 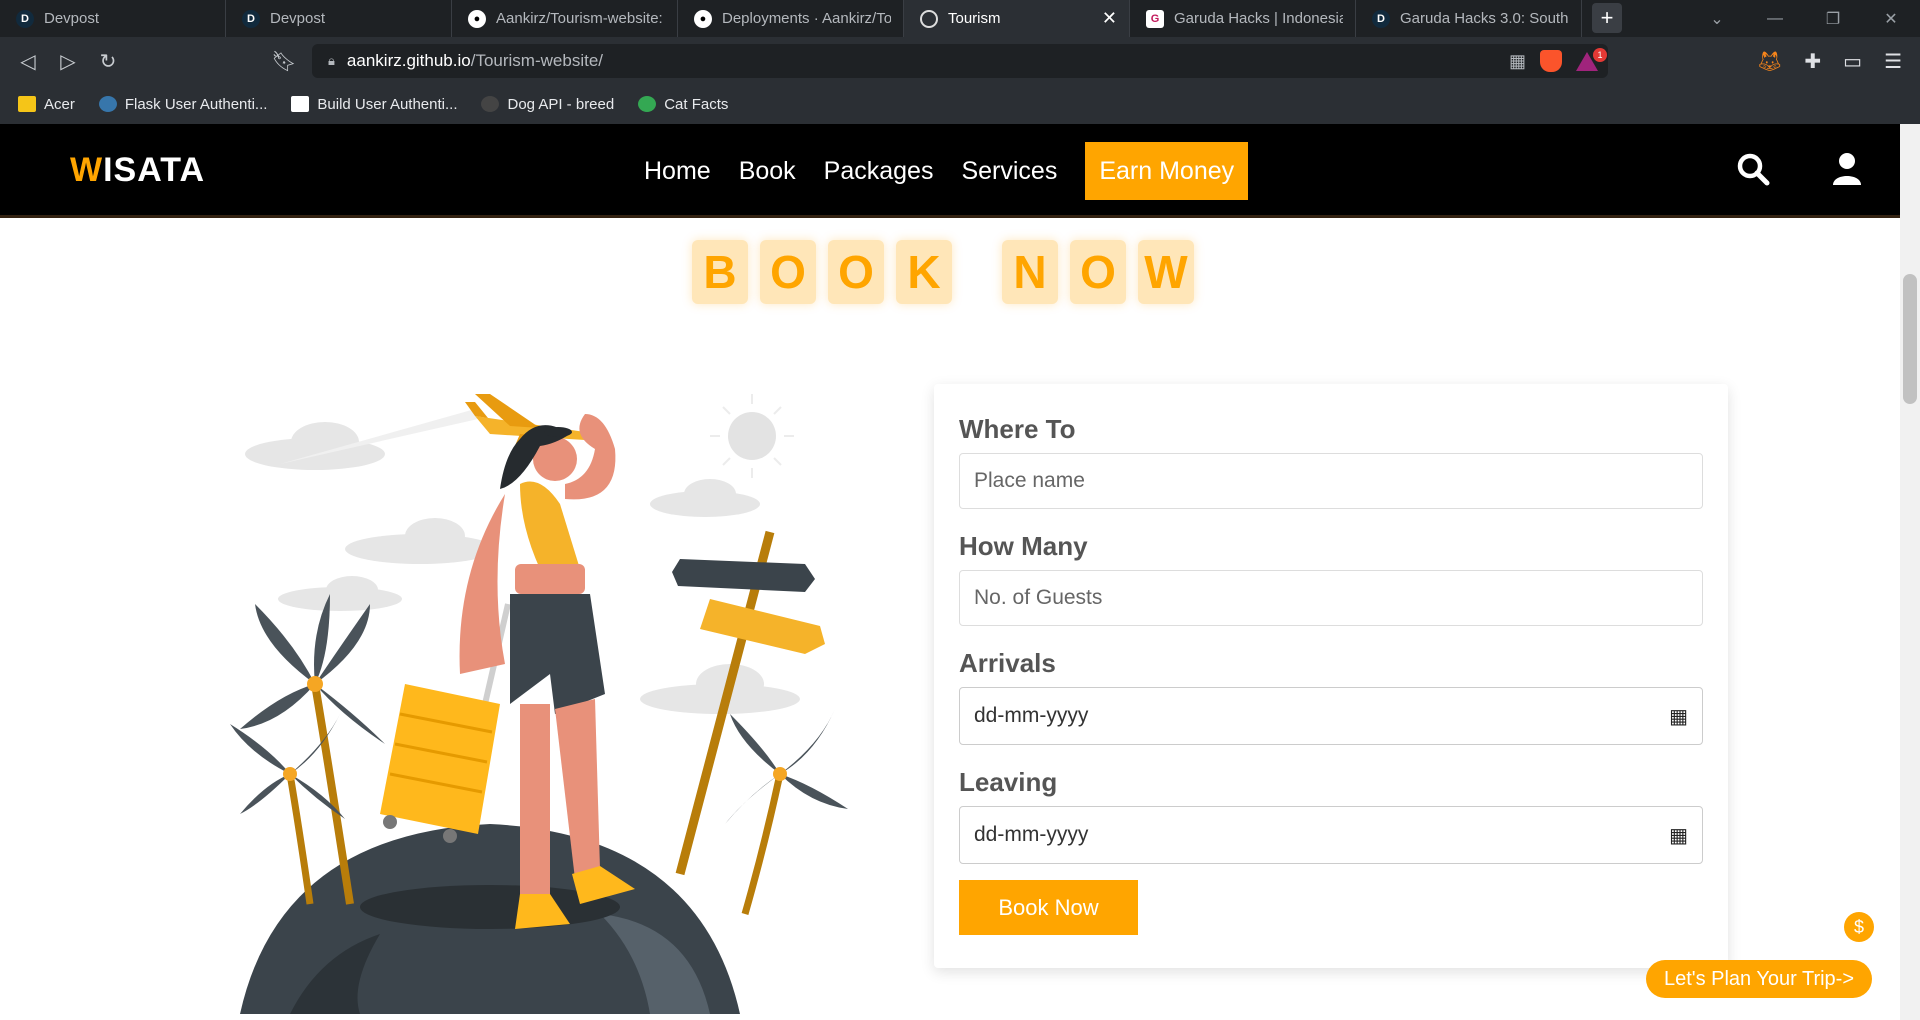 I want to click on guests-input, so click(x=1331, y=598).